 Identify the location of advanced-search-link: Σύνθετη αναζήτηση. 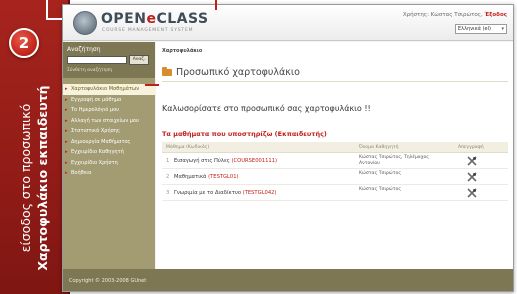
(89, 70).